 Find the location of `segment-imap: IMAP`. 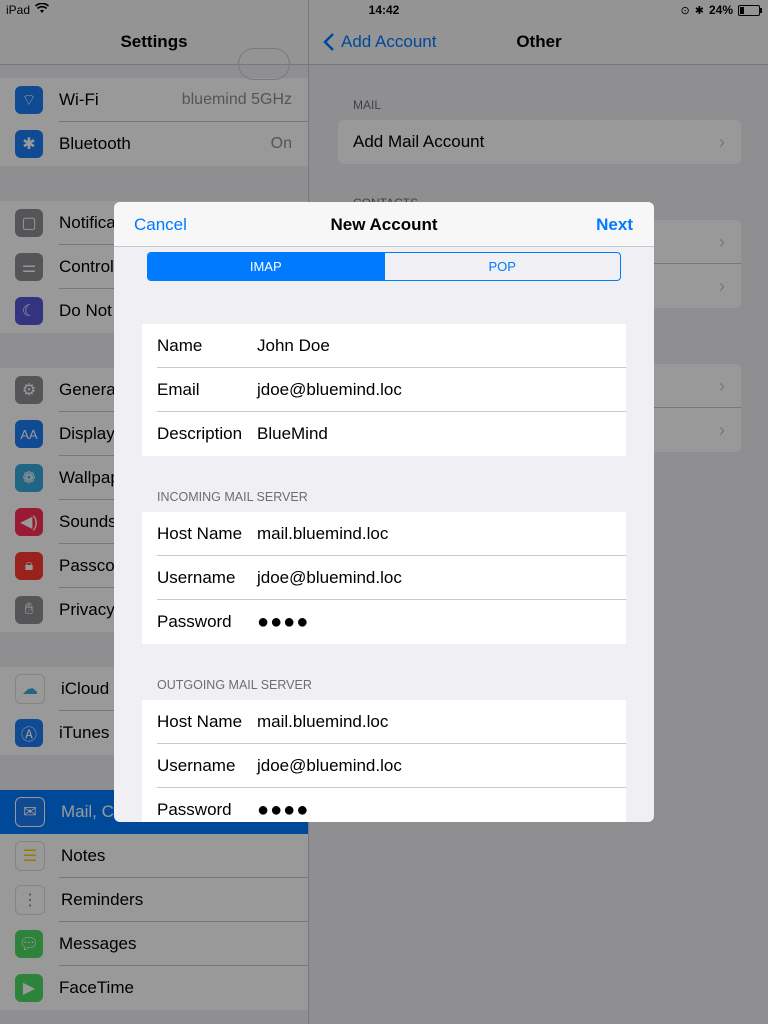

segment-imap: IMAP is located at coordinates (266, 266).